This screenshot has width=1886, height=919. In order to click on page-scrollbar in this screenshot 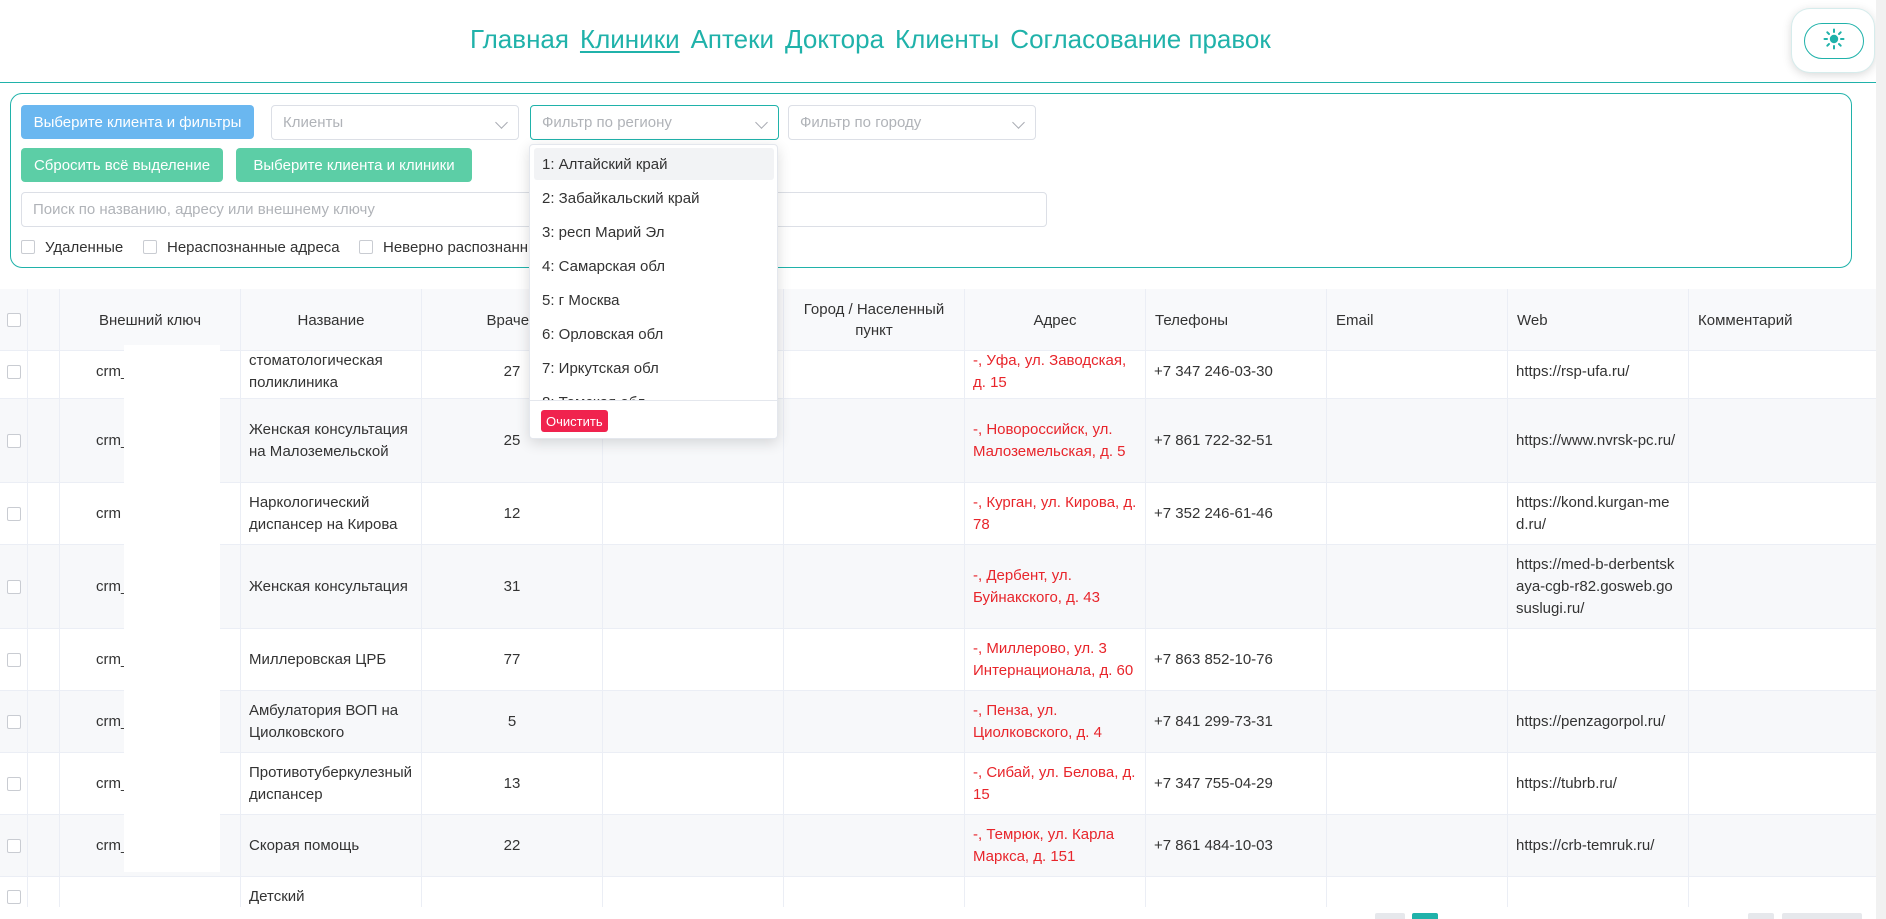, I will do `click(1881, 459)`.